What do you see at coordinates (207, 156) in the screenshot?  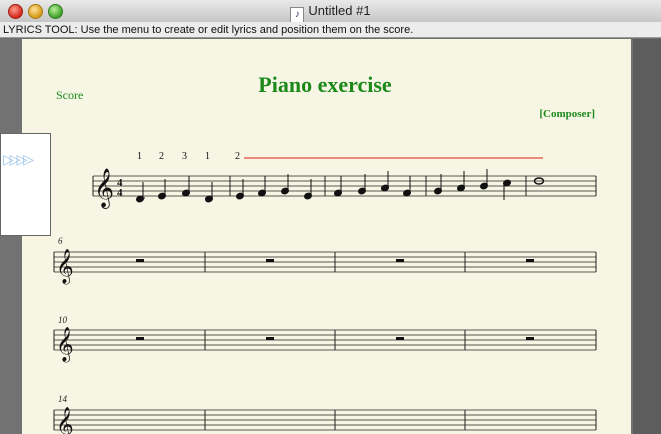 I see `fingering-4: 1` at bounding box center [207, 156].